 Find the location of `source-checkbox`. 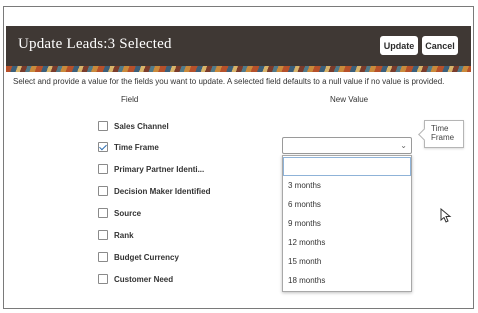

source-checkbox is located at coordinates (103, 213).